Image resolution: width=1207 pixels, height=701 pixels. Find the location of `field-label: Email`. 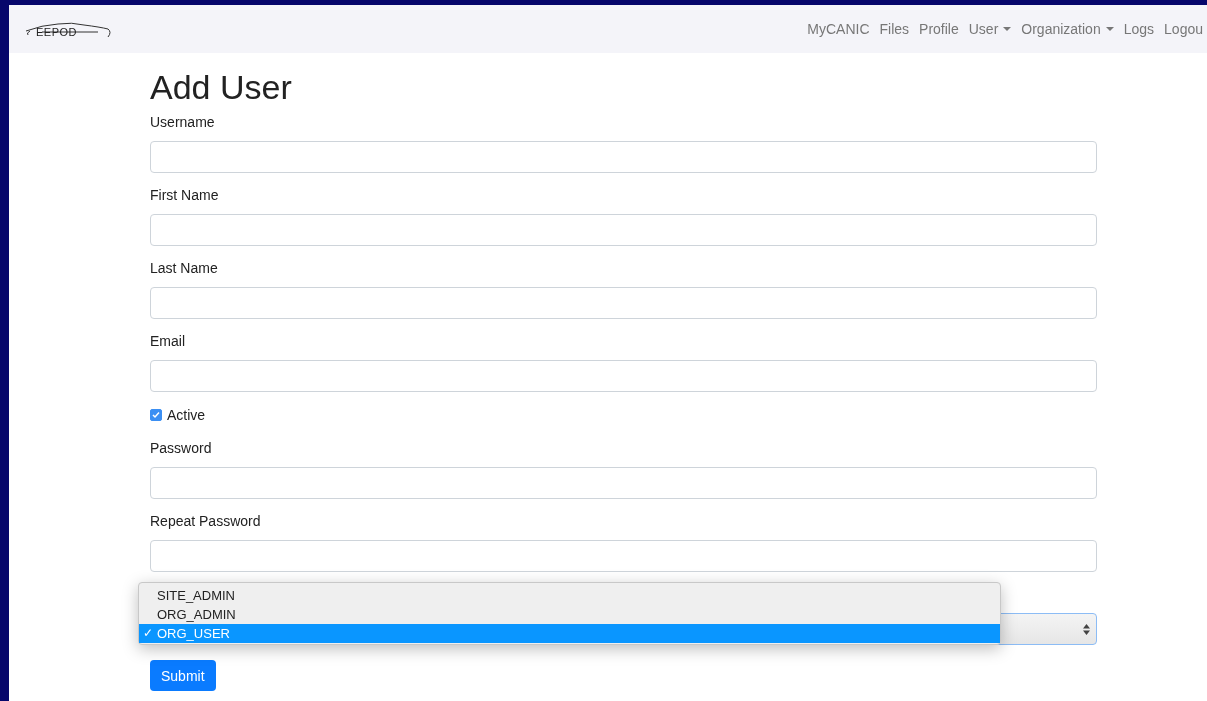

field-label: Email is located at coordinates (168, 341).